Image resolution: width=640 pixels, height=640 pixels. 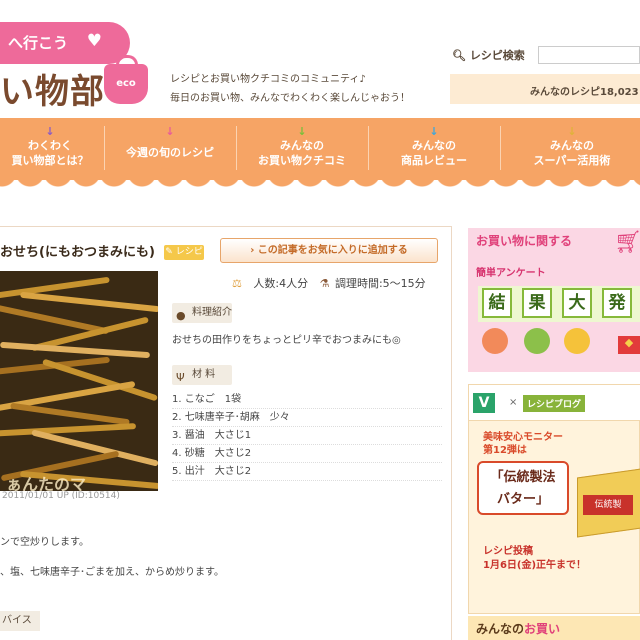 What do you see at coordinates (545, 89) in the screenshot?
I see `recipe-count-banner: みんなのレシピ18,023` at bounding box center [545, 89].